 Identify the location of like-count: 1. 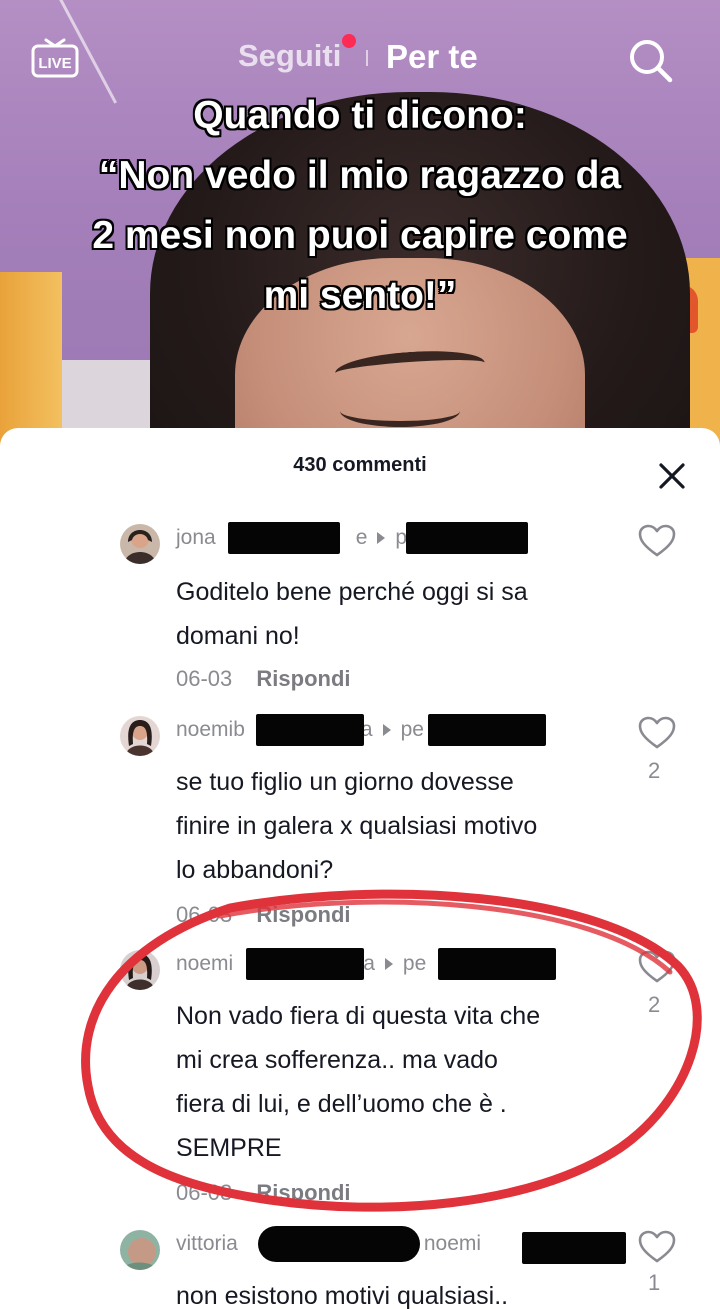
(654, 1282).